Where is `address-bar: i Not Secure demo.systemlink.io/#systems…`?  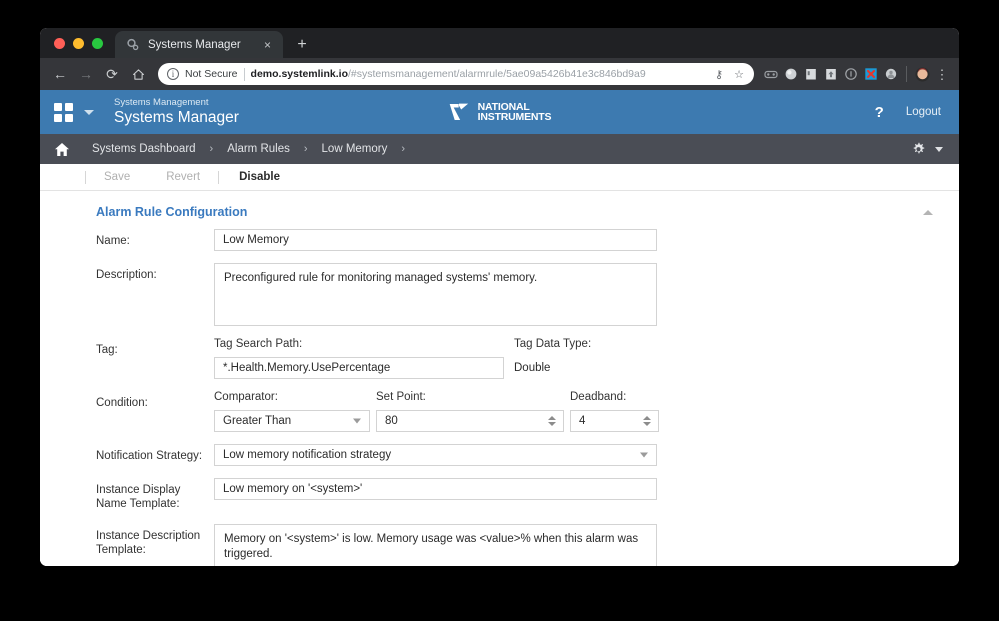 address-bar: i Not Secure demo.systemlink.io/#systems… is located at coordinates (456, 74).